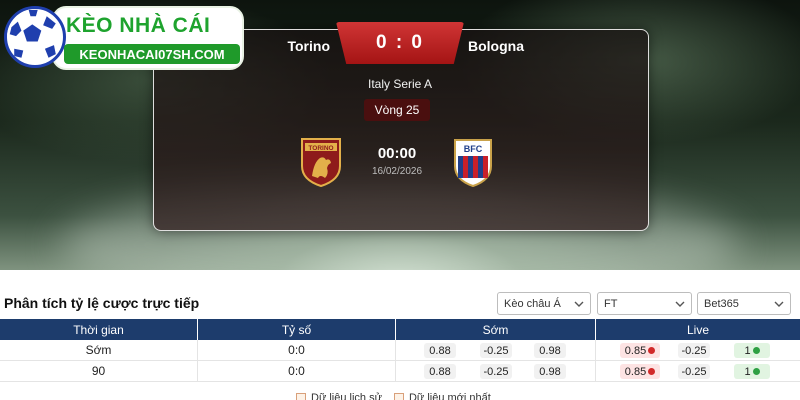  Describe the element at coordinates (308, 46) in the screenshot. I see `home-team-name: Torino` at that location.